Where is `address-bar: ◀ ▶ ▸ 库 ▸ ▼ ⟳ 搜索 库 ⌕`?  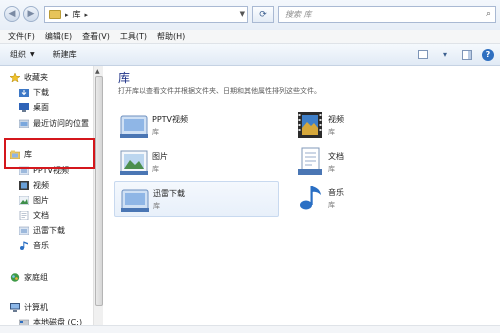
address-bar: ◀ ▶ ▸ 库 ▸ ▼ ⟳ 搜索 库 ⌕ is located at coordinates (250, 15).